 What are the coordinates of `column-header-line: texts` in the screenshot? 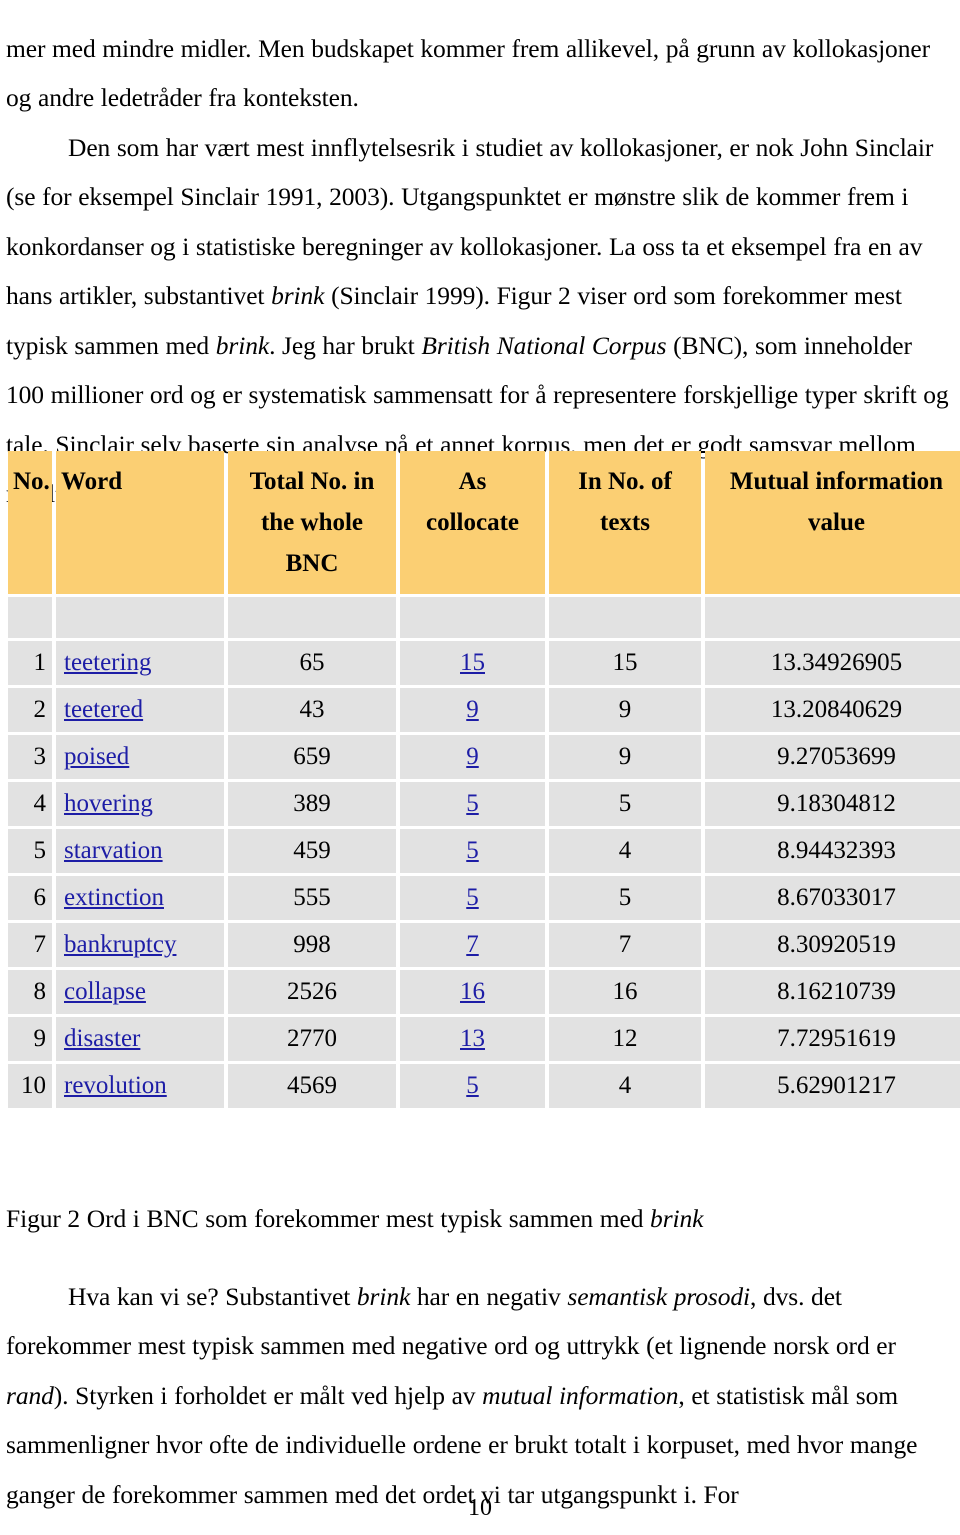 It's located at (625, 522).